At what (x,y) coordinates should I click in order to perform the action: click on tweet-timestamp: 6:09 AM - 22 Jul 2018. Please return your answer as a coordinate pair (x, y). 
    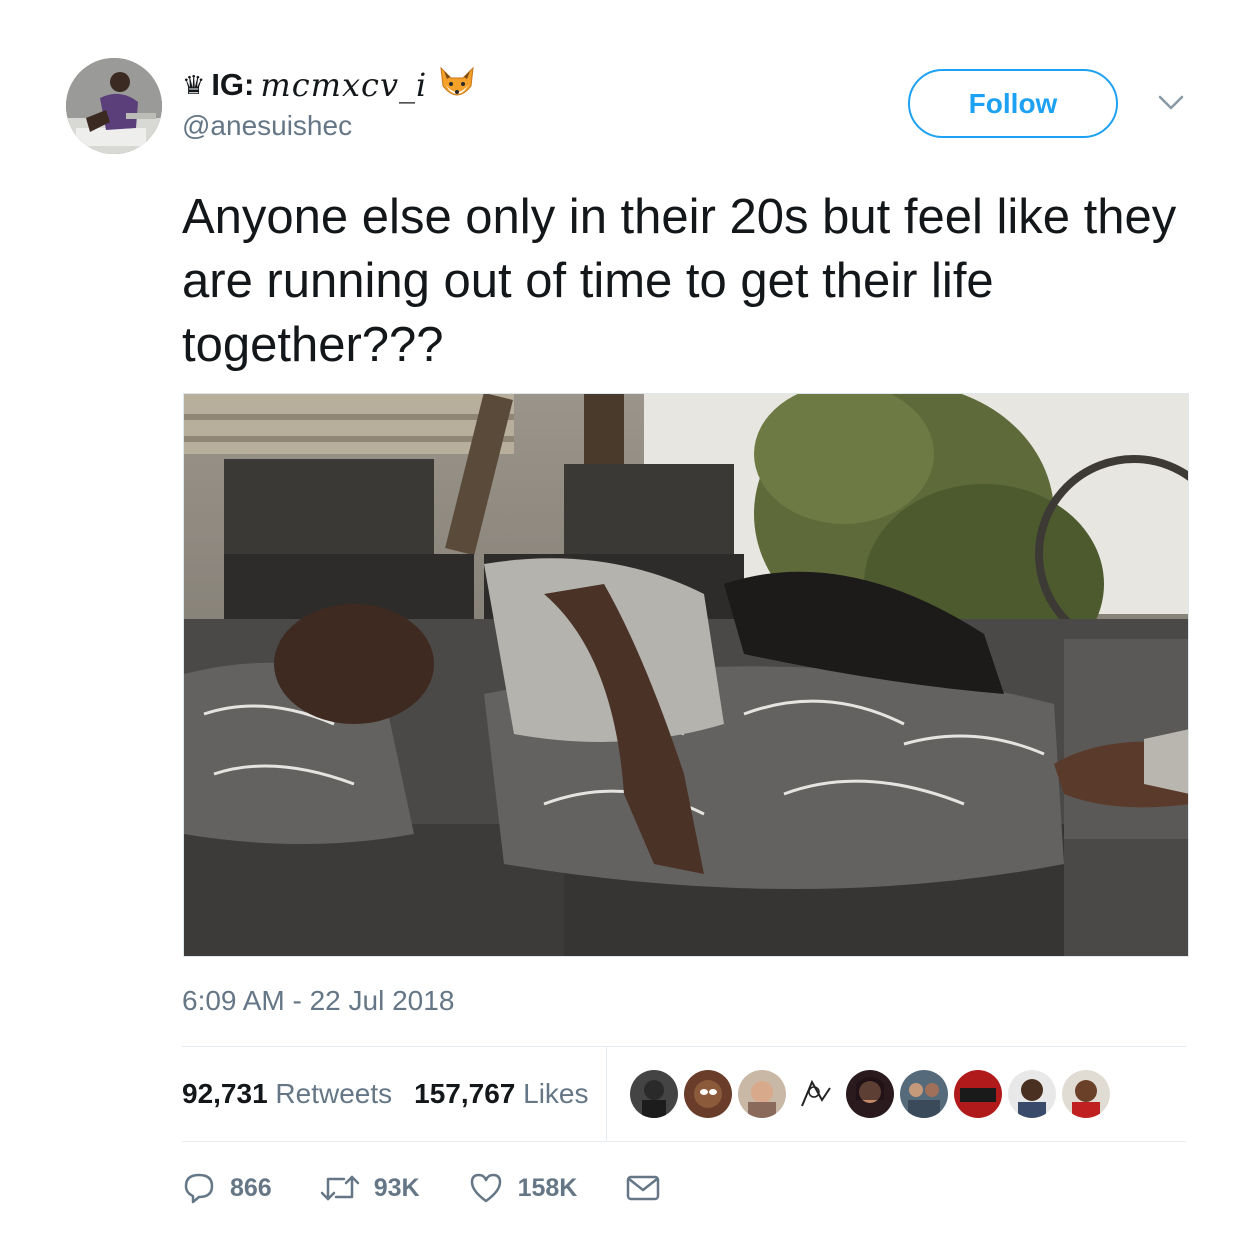
    Looking at the image, I should click on (318, 1001).